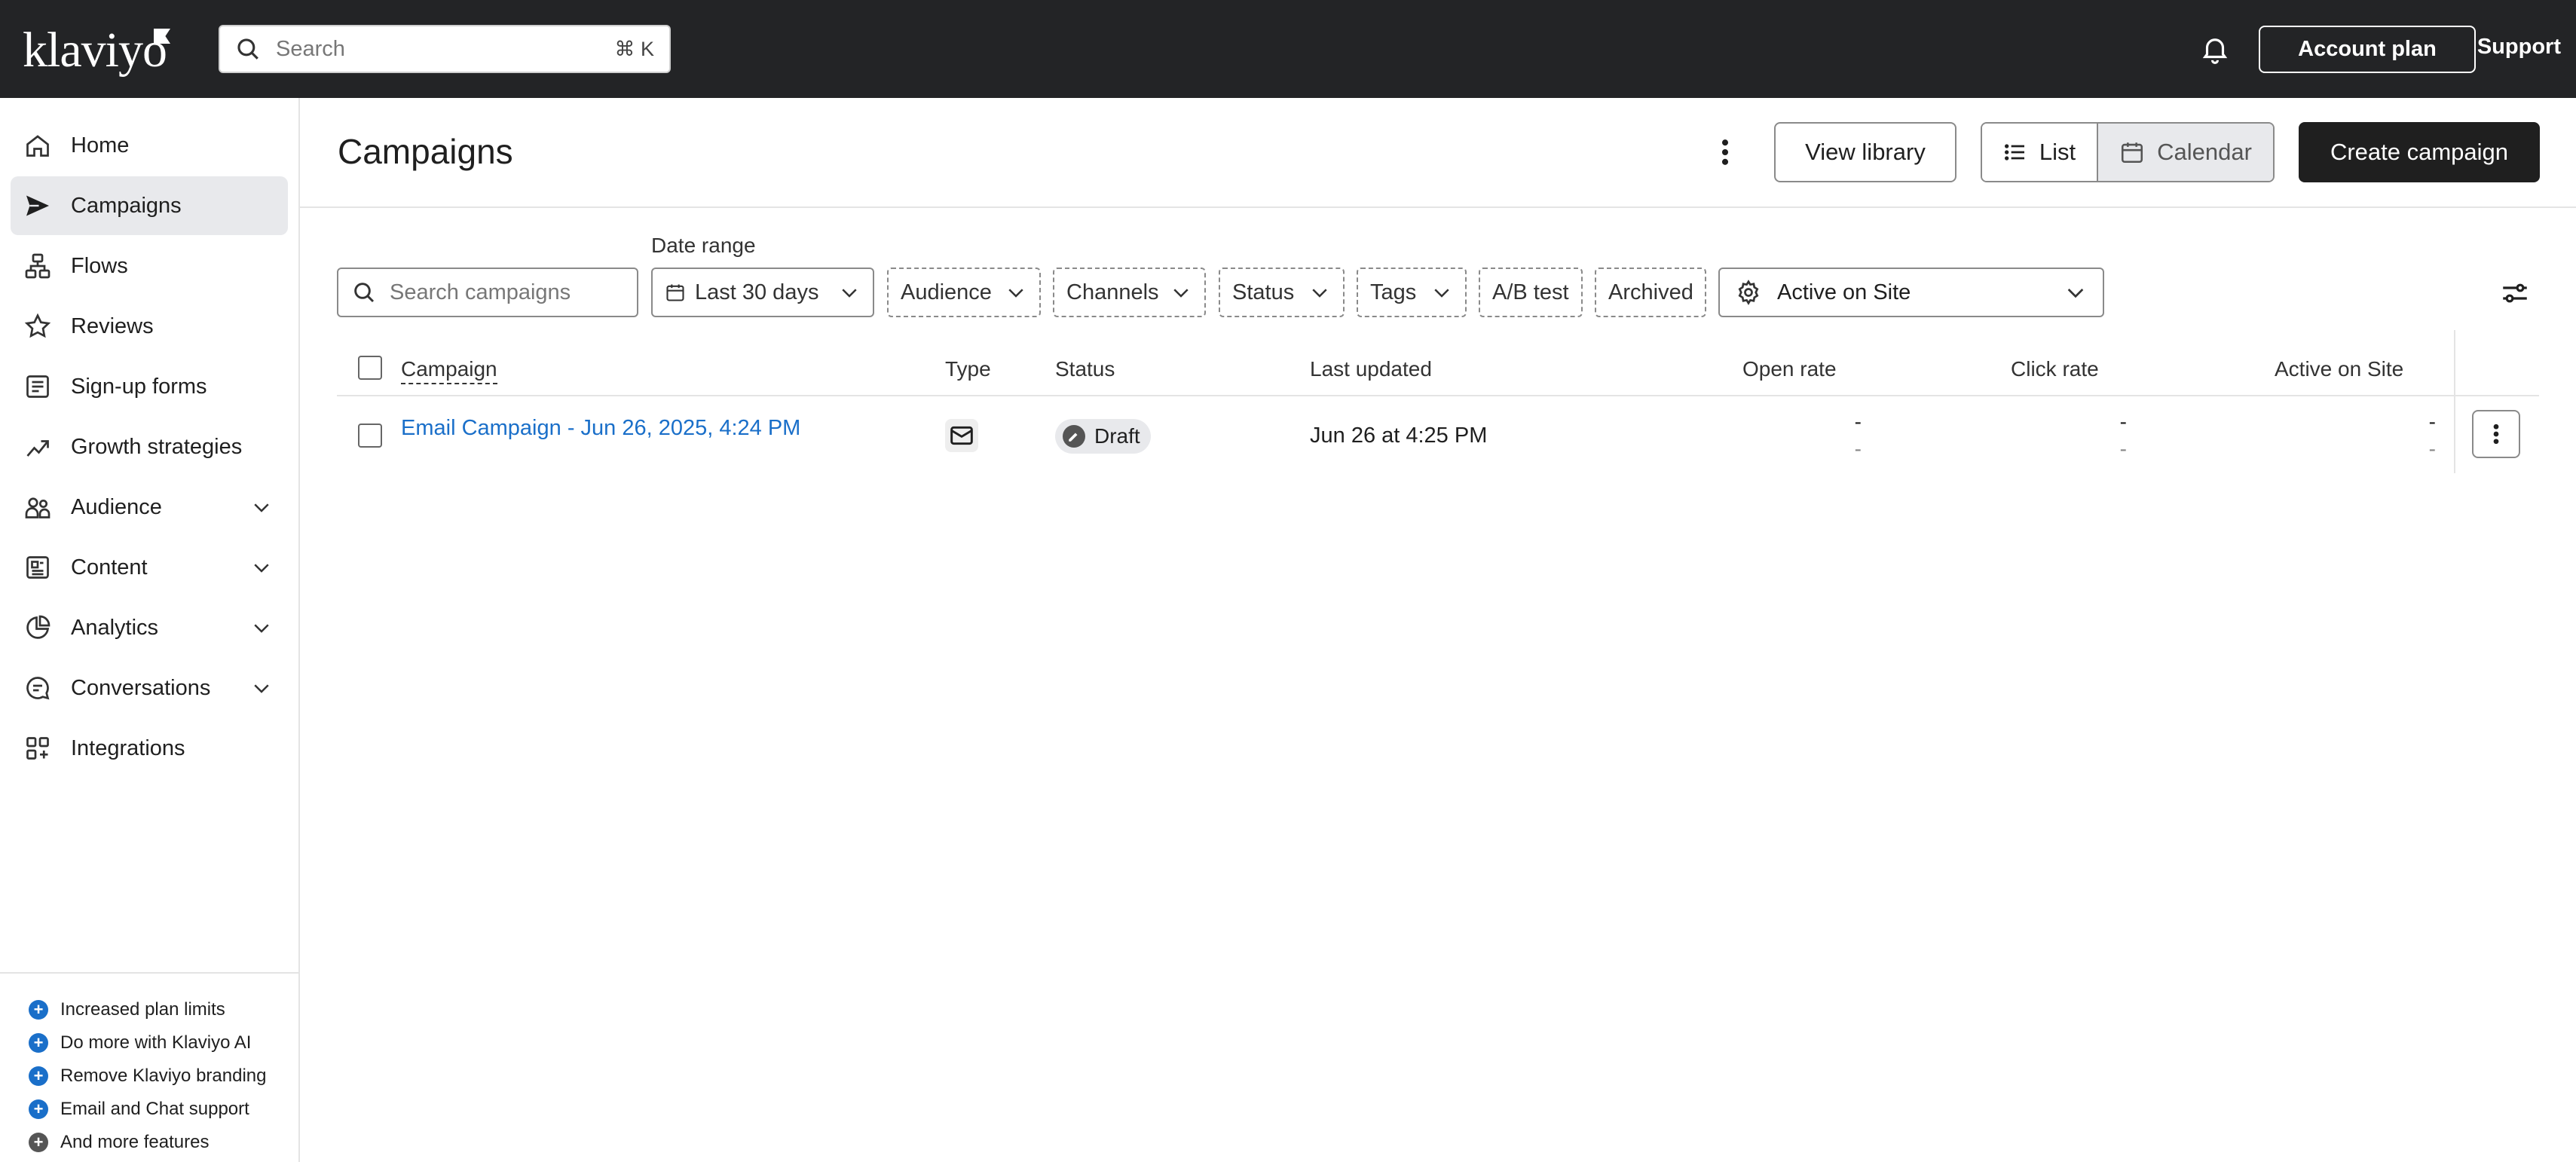  I want to click on users-icon, so click(38, 507).